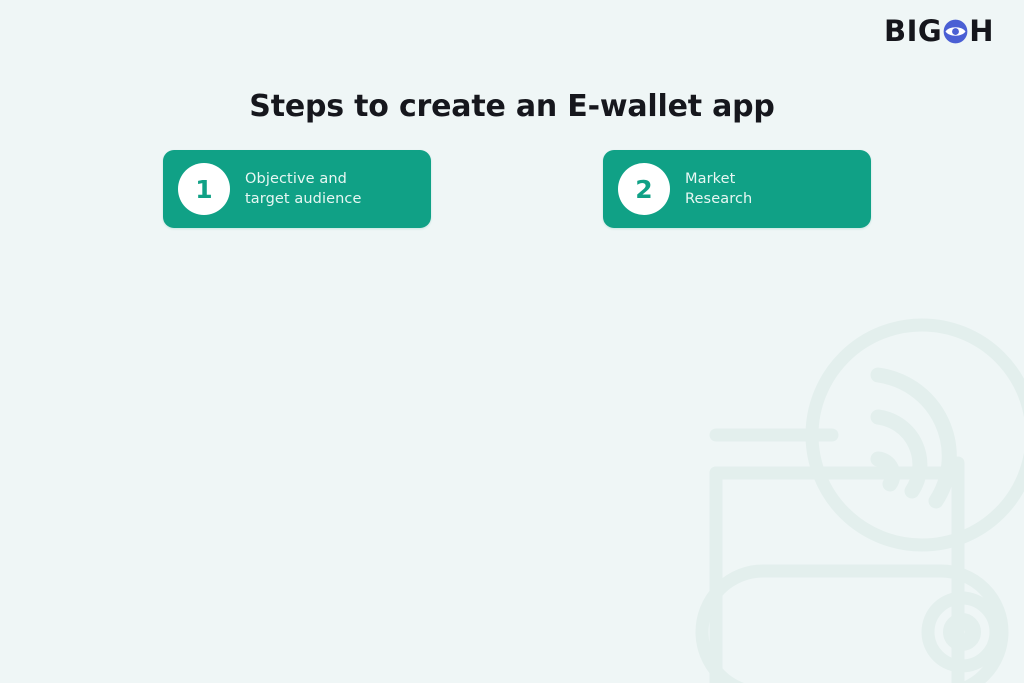 The image size is (1024, 683). Describe the element at coordinates (303, 189) in the screenshot. I see `step-label: Objective and target audience` at that location.